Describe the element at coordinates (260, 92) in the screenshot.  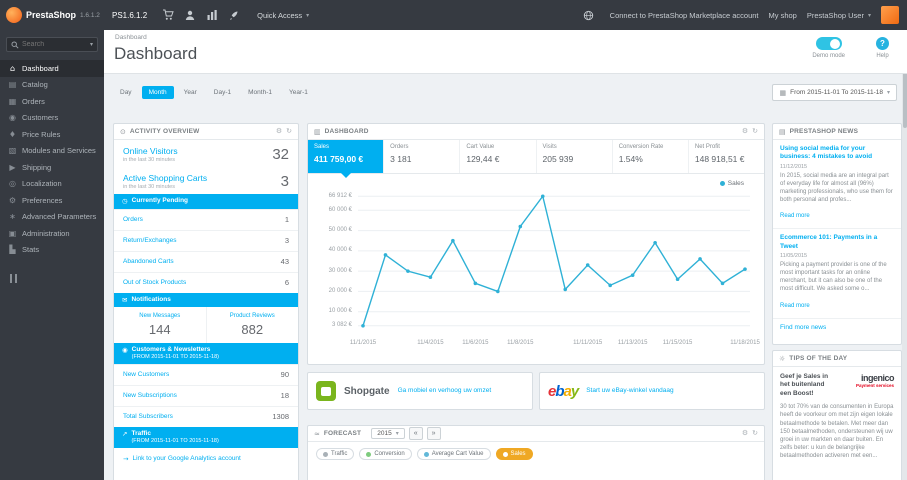
I see `filter-tab-month-1: Month-1` at that location.